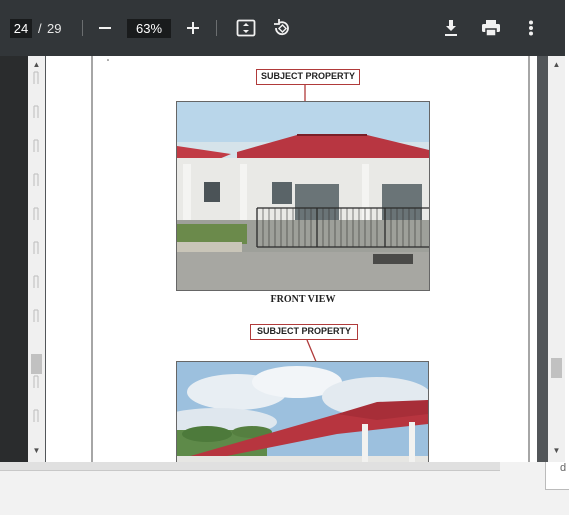 Image resolution: width=569 pixels, height=515 pixels. Describe the element at coordinates (556, 259) in the screenshot. I see `right-scrollbar: ▲ ▼` at that location.